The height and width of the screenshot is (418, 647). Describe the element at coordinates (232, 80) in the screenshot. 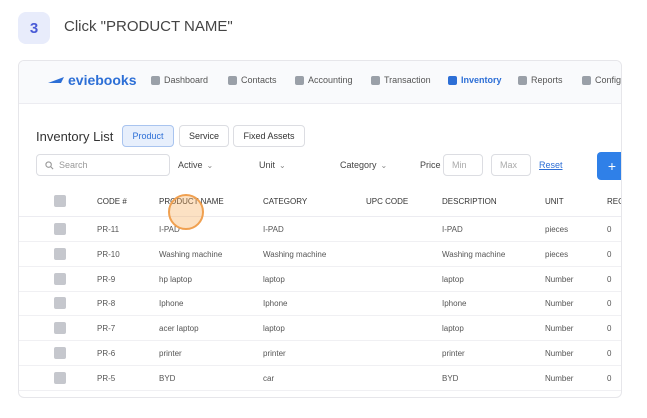

I see `contacts-icon` at that location.